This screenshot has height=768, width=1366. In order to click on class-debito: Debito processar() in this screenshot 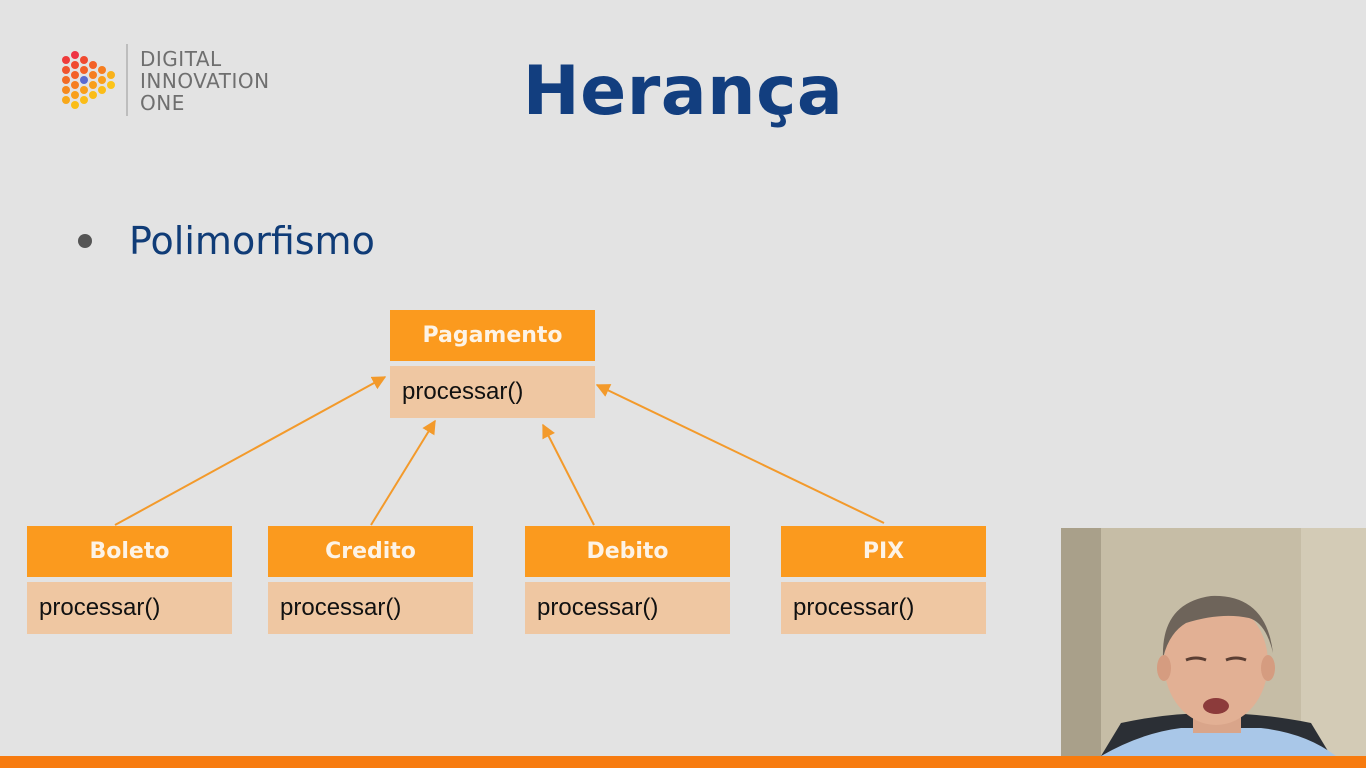, I will do `click(627, 580)`.